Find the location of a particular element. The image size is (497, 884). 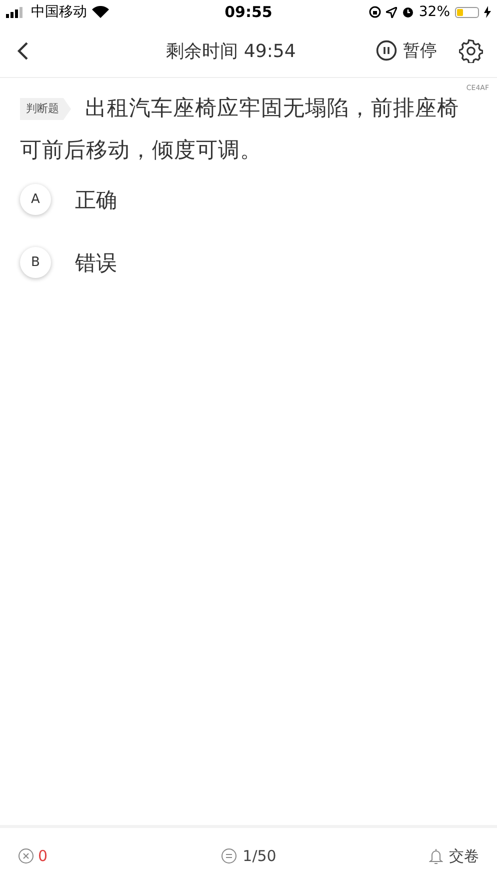

pause-icon is located at coordinates (386, 50).